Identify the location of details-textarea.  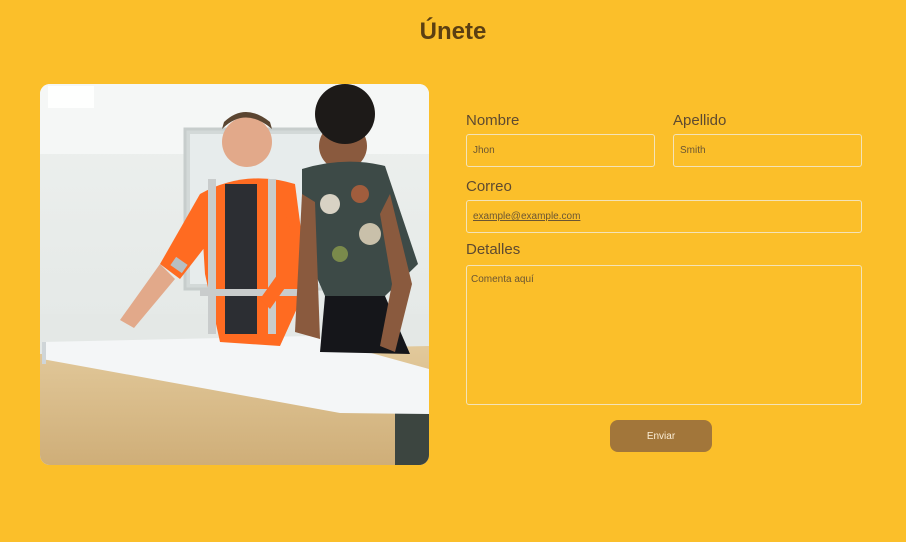
(664, 335).